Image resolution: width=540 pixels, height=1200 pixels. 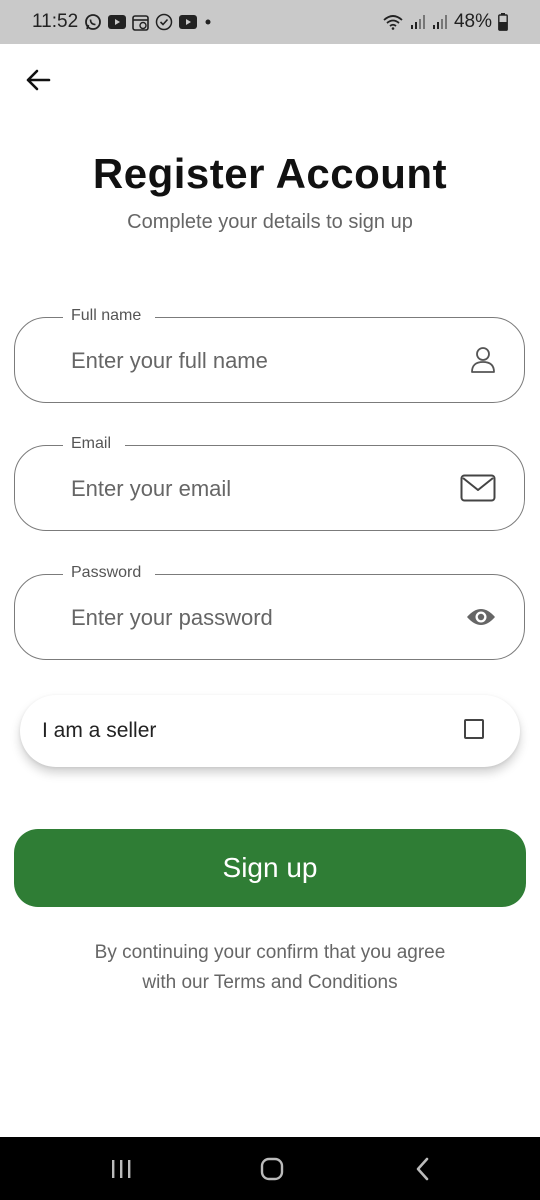 What do you see at coordinates (140, 22) in the screenshot?
I see `calendar-icon` at bounding box center [140, 22].